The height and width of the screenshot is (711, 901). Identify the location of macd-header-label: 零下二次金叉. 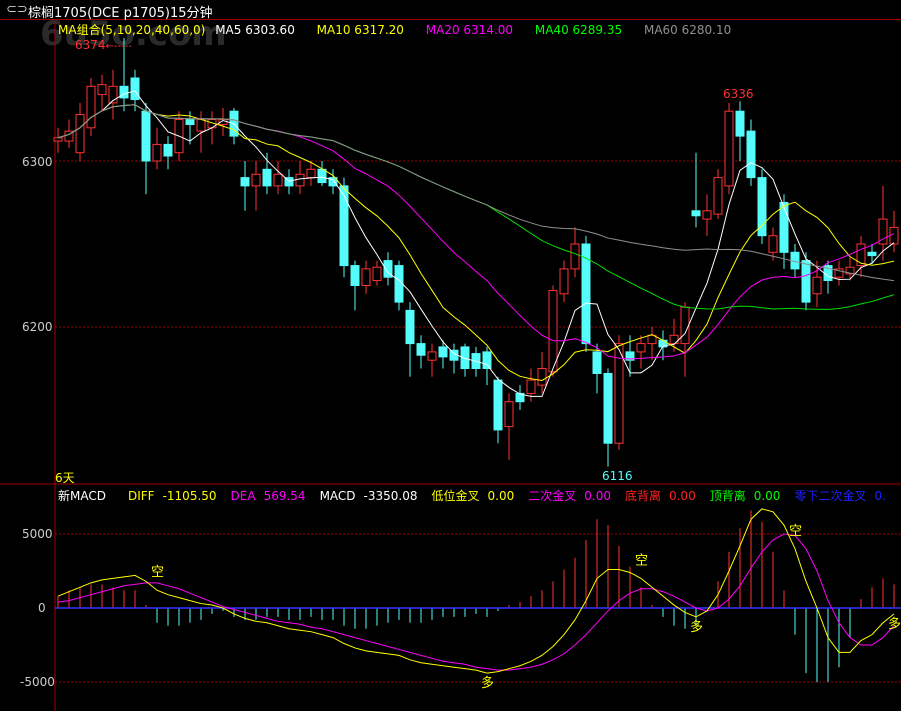
(830, 496).